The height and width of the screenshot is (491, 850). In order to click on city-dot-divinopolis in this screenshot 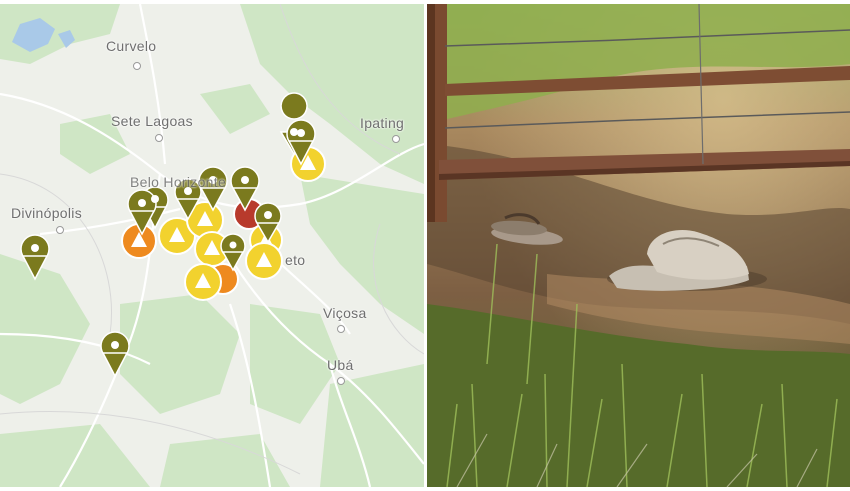, I will do `click(60, 230)`.